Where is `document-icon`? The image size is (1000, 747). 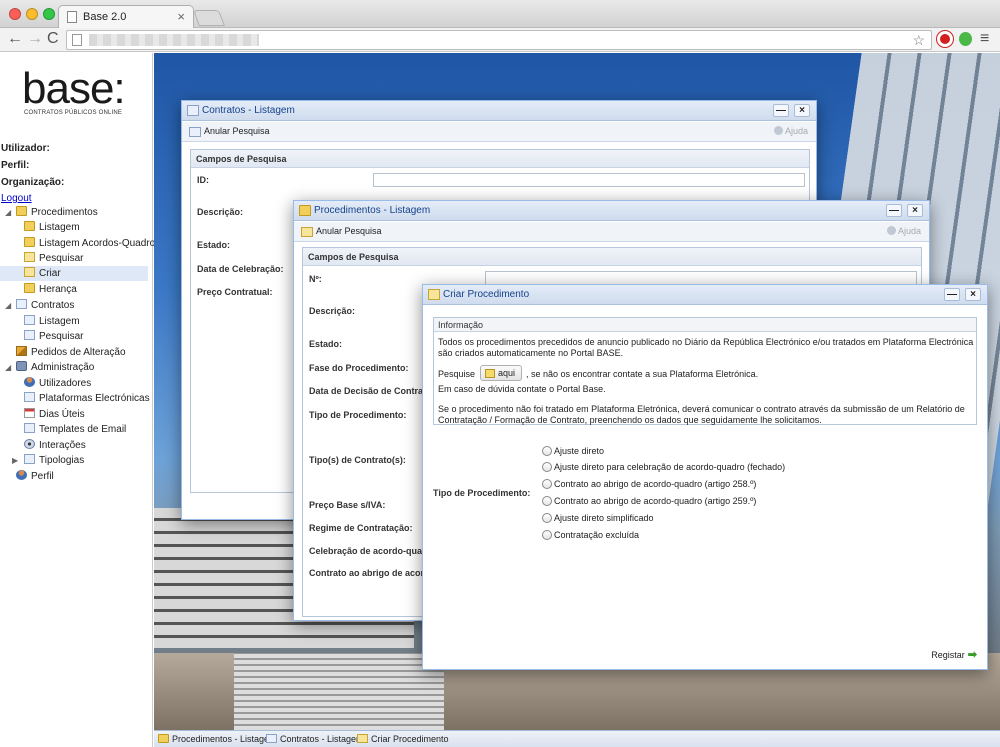 document-icon is located at coordinates (21, 304).